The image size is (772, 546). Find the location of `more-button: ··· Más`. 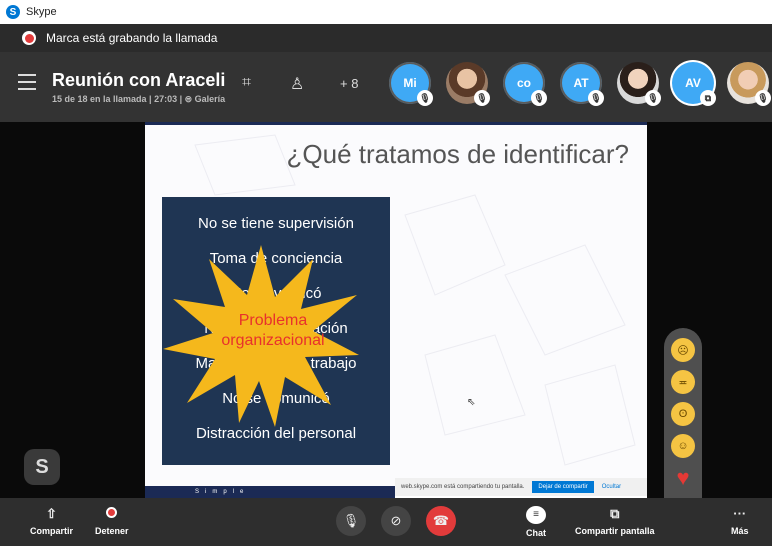

more-button: ··· Más is located at coordinates (740, 521).